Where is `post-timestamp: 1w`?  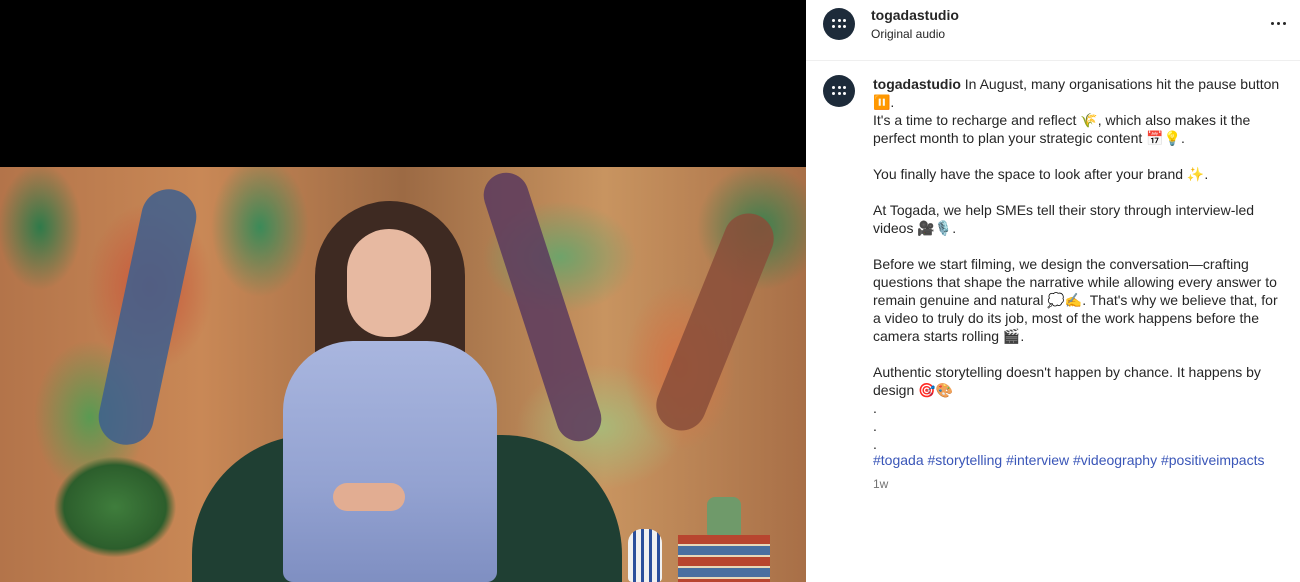 post-timestamp: 1w is located at coordinates (880, 484).